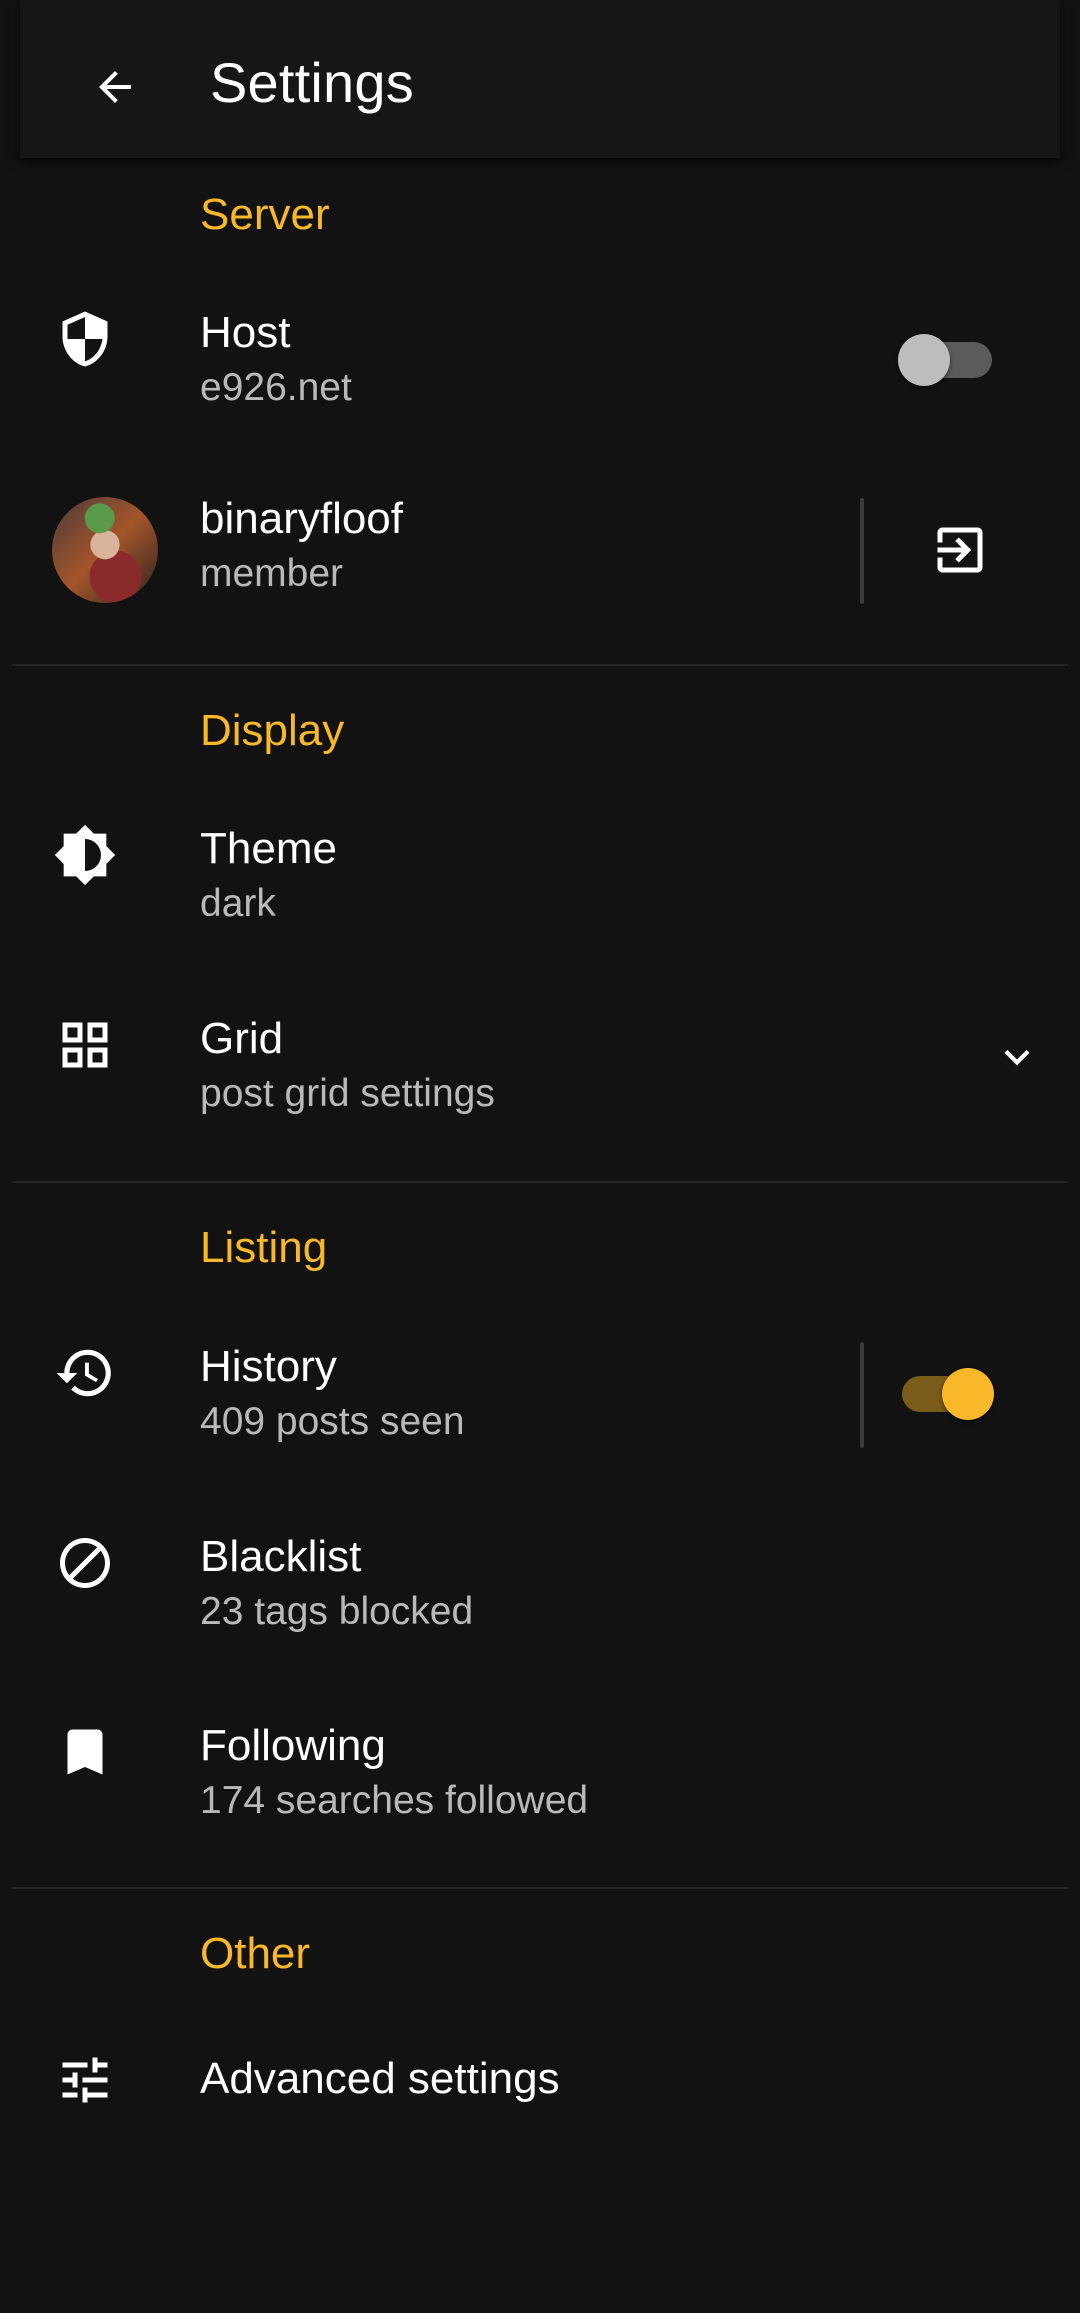 The image size is (1080, 2313). I want to click on arrow-left-icon, so click(115, 87).